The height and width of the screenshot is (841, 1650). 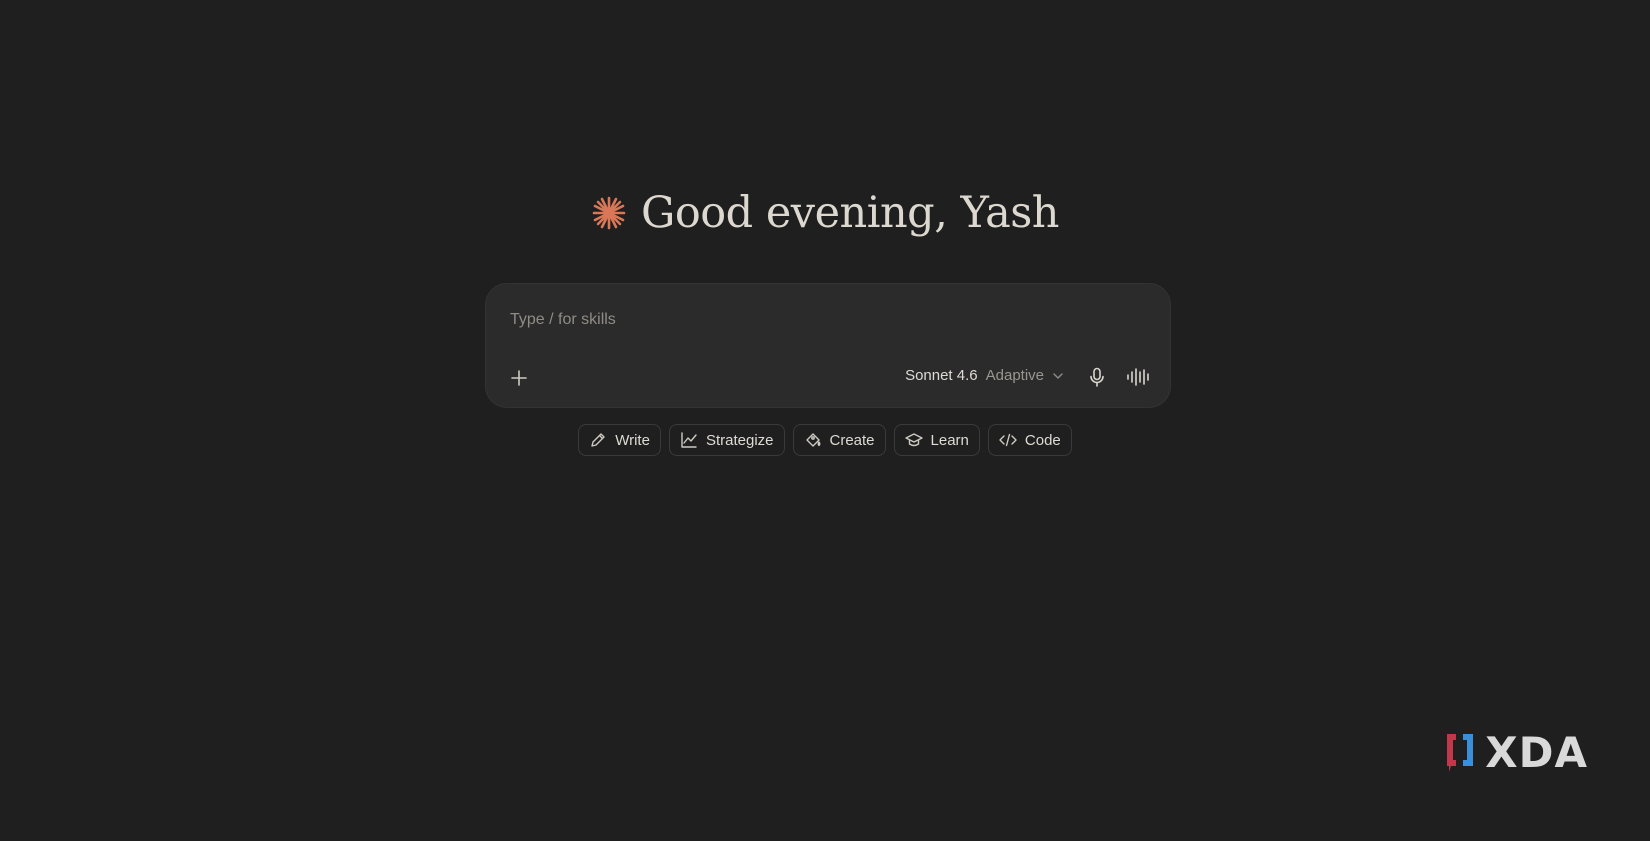 I want to click on xda-logo-icon, so click(x=1460, y=752).